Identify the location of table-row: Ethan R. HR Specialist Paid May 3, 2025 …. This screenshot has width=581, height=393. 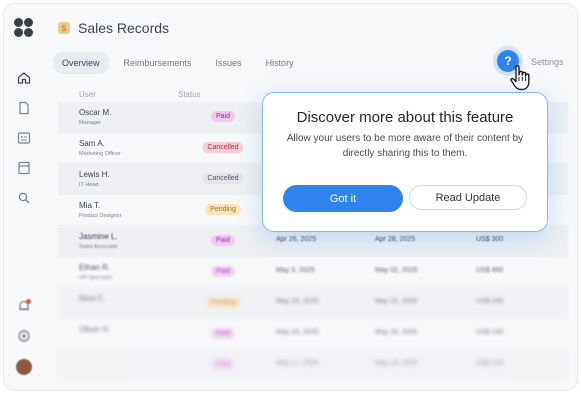
(313, 272).